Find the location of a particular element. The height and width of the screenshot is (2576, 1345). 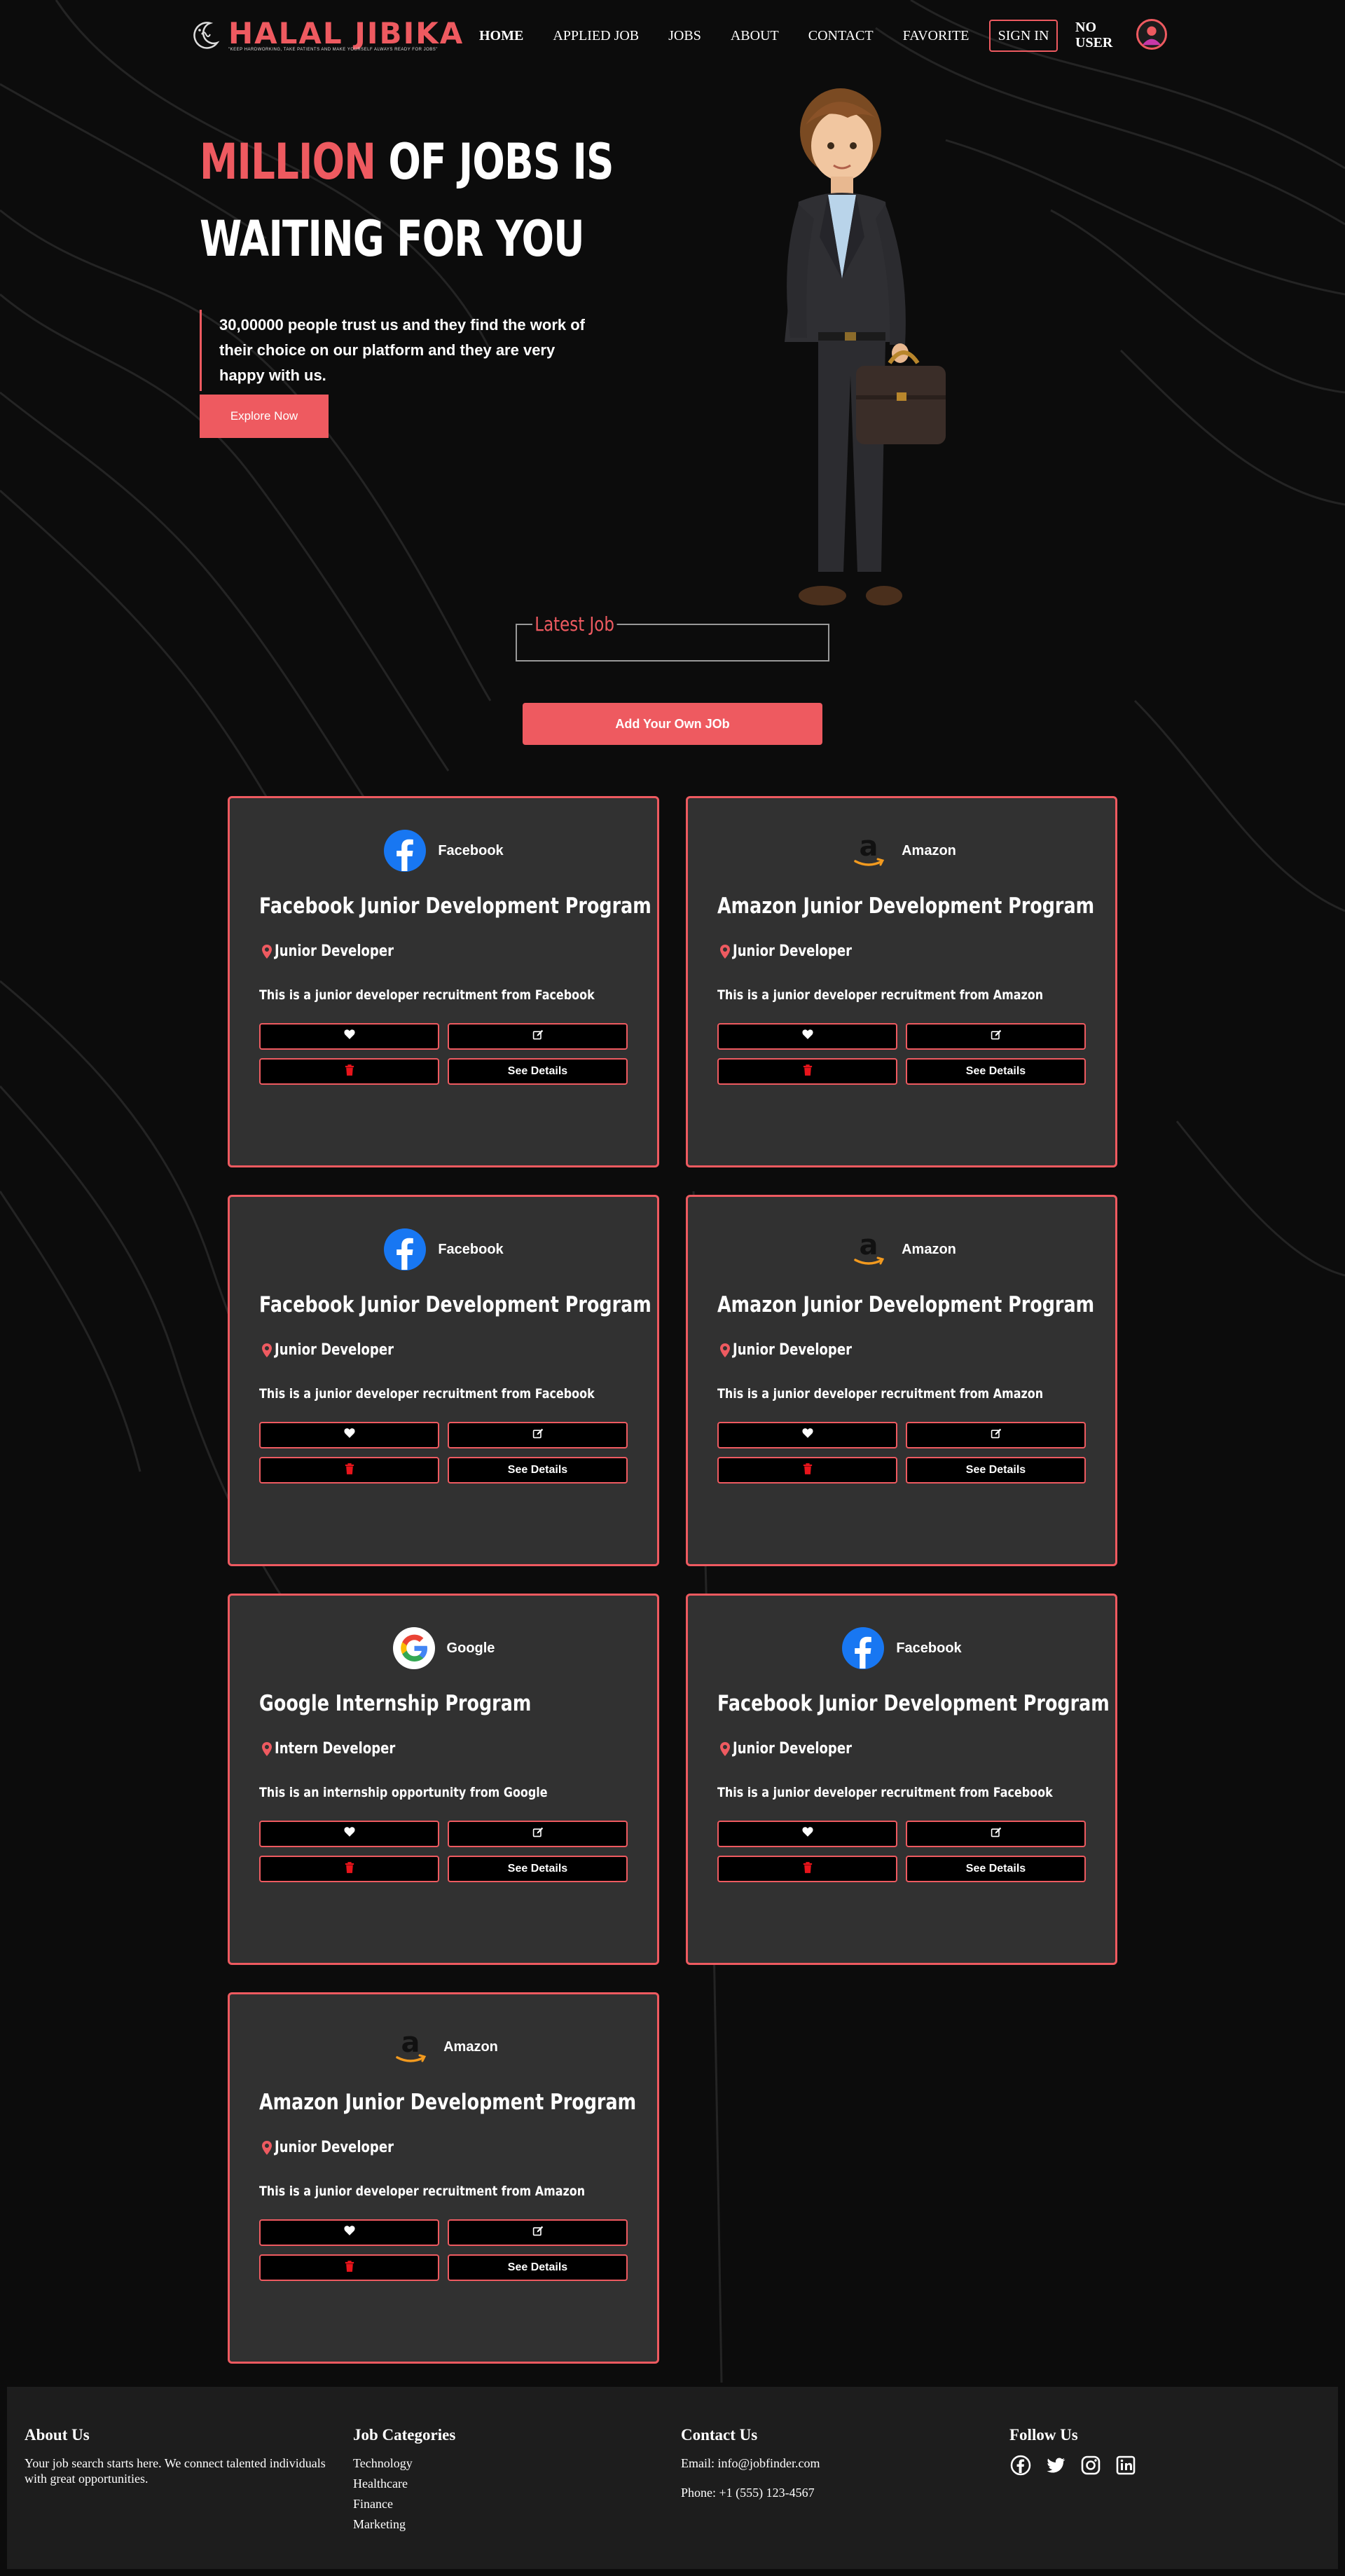

card-company-header: a Amazon is located at coordinates (443, 2047).